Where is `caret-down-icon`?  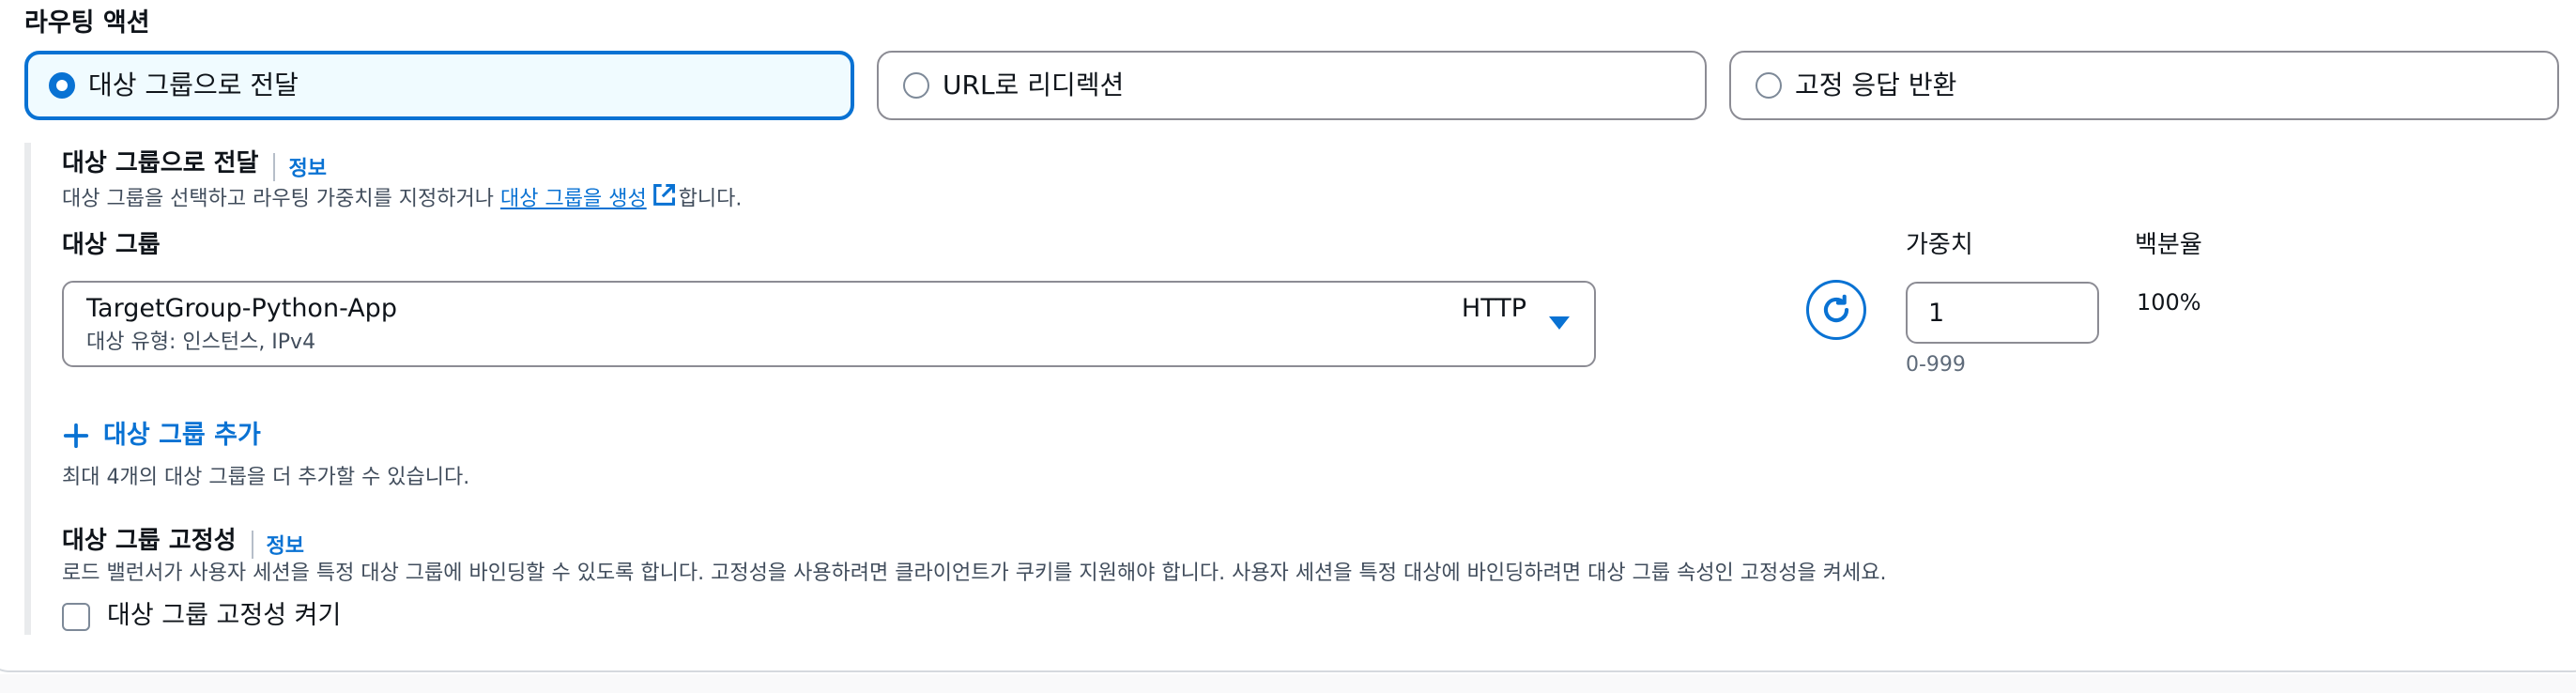 caret-down-icon is located at coordinates (1560, 323).